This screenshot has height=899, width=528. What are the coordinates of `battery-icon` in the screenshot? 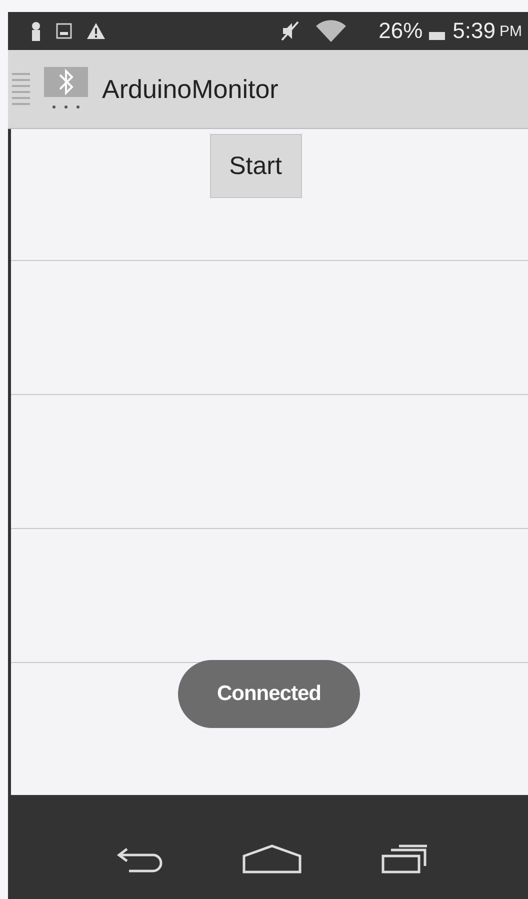 It's located at (436, 36).